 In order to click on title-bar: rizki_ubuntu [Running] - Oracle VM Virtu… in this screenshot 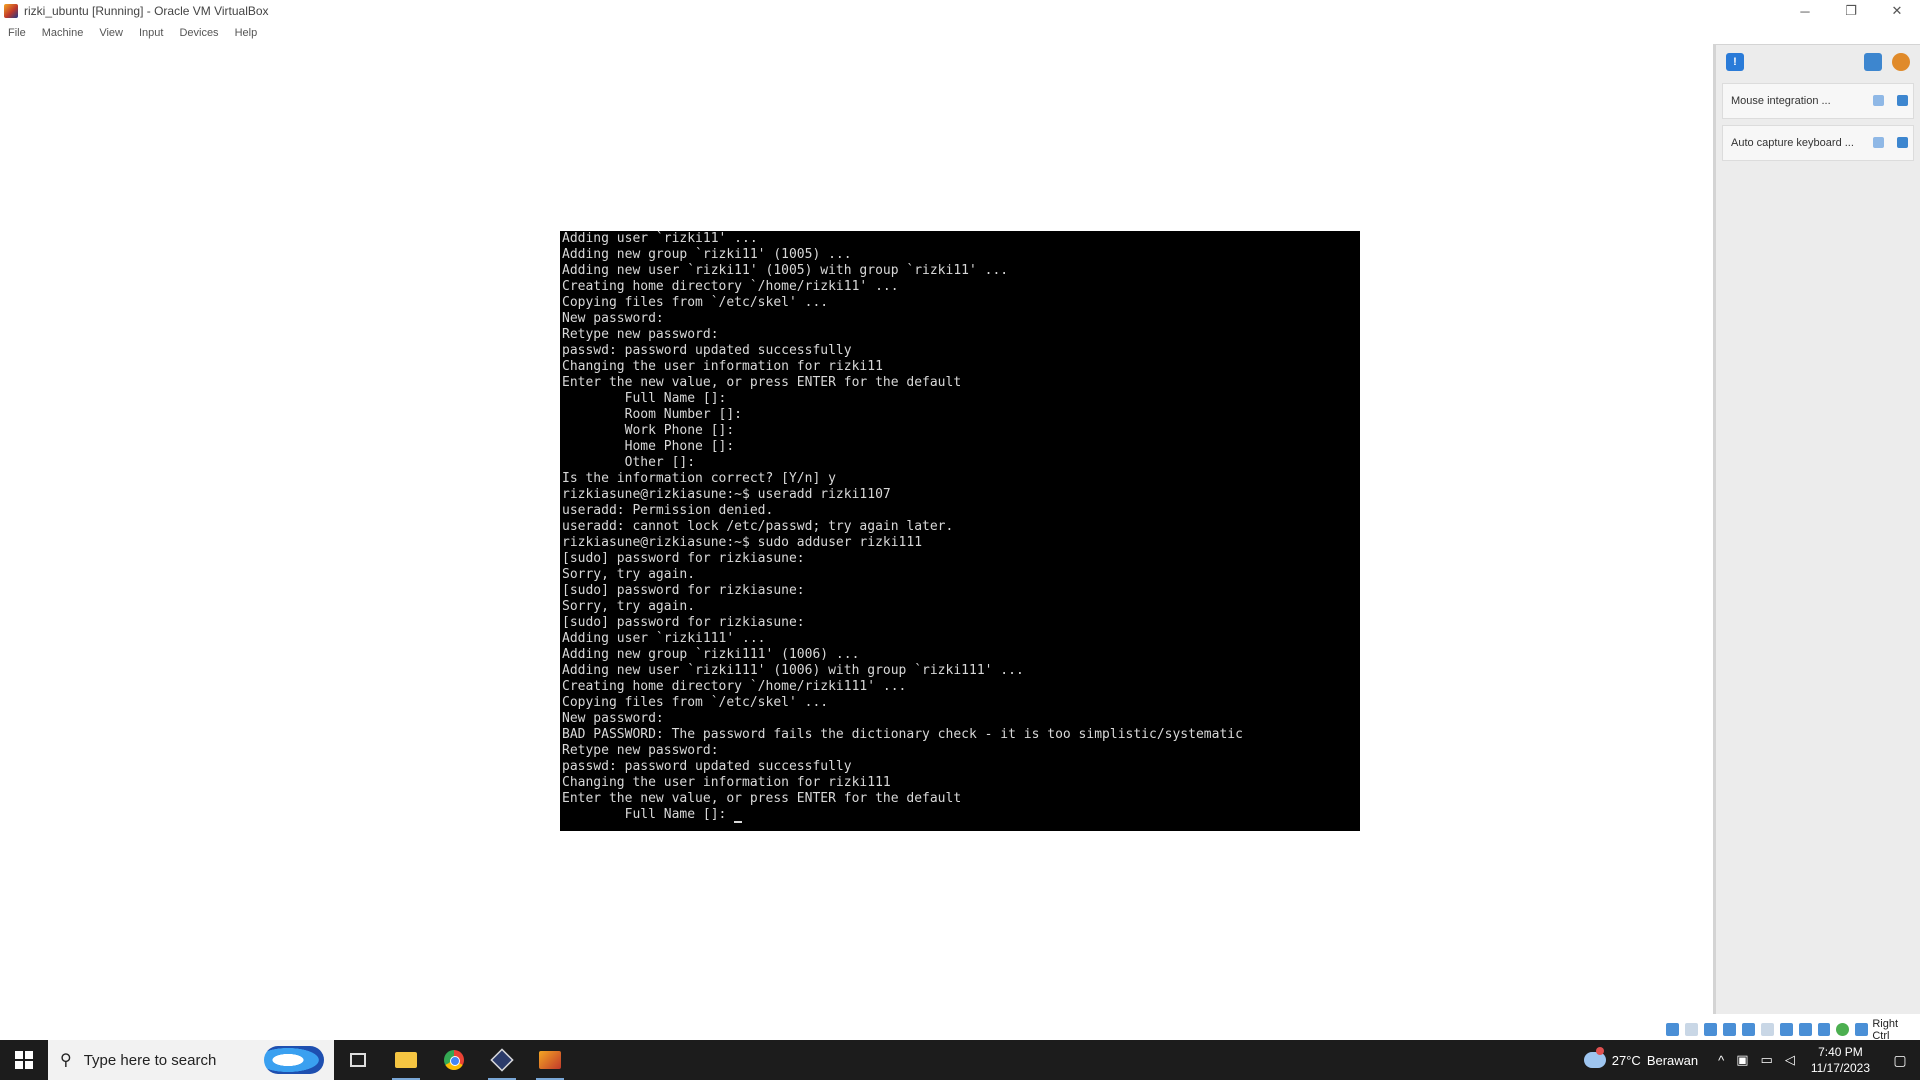, I will do `click(960, 11)`.